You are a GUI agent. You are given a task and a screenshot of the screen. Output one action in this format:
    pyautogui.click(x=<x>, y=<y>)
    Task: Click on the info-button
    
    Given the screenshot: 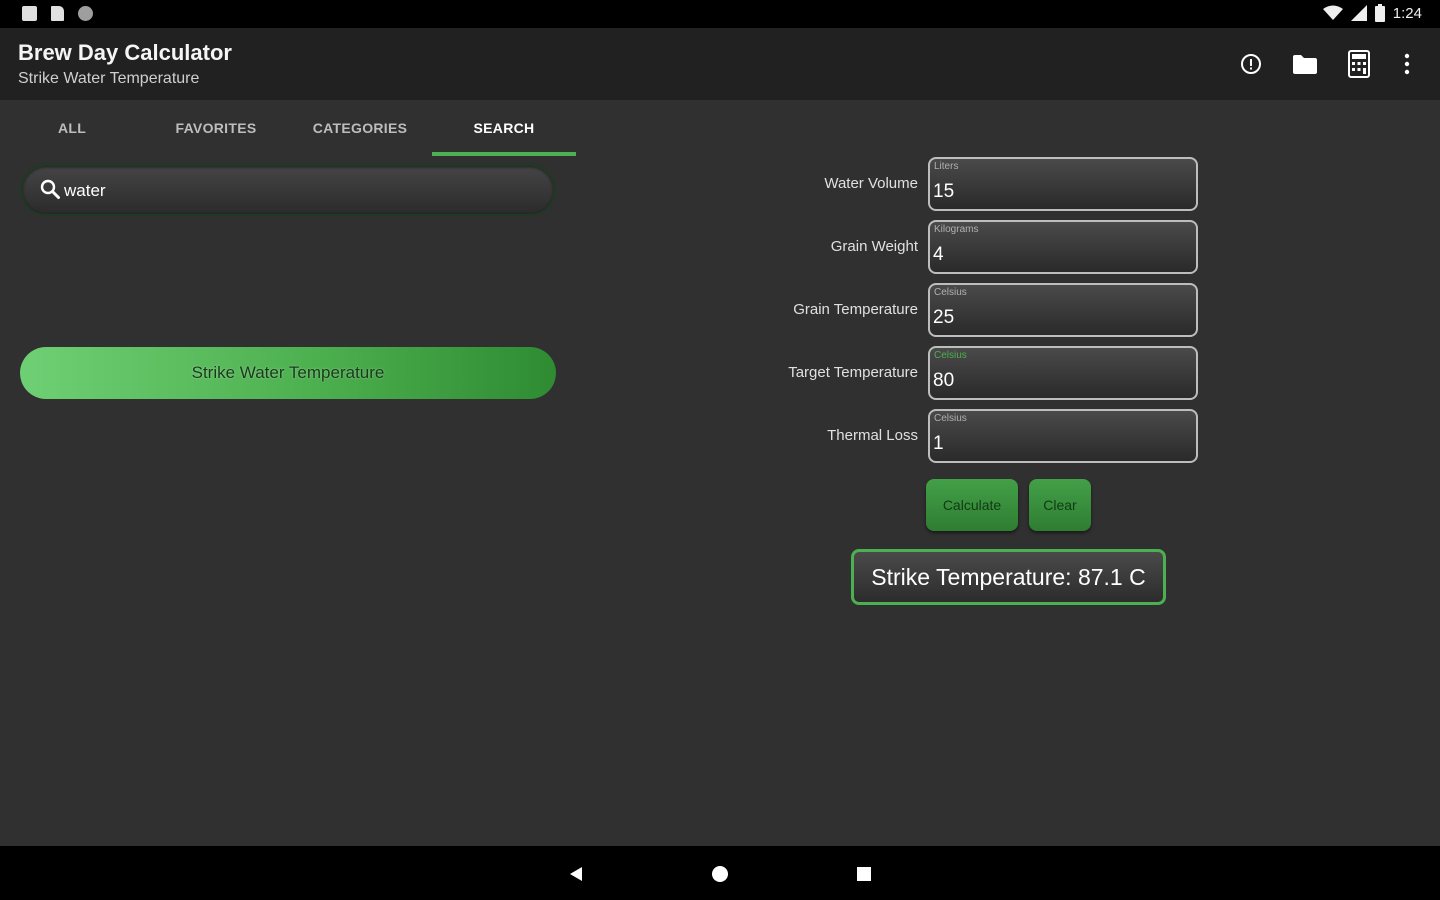 What is the action you would take?
    pyautogui.click(x=1251, y=64)
    